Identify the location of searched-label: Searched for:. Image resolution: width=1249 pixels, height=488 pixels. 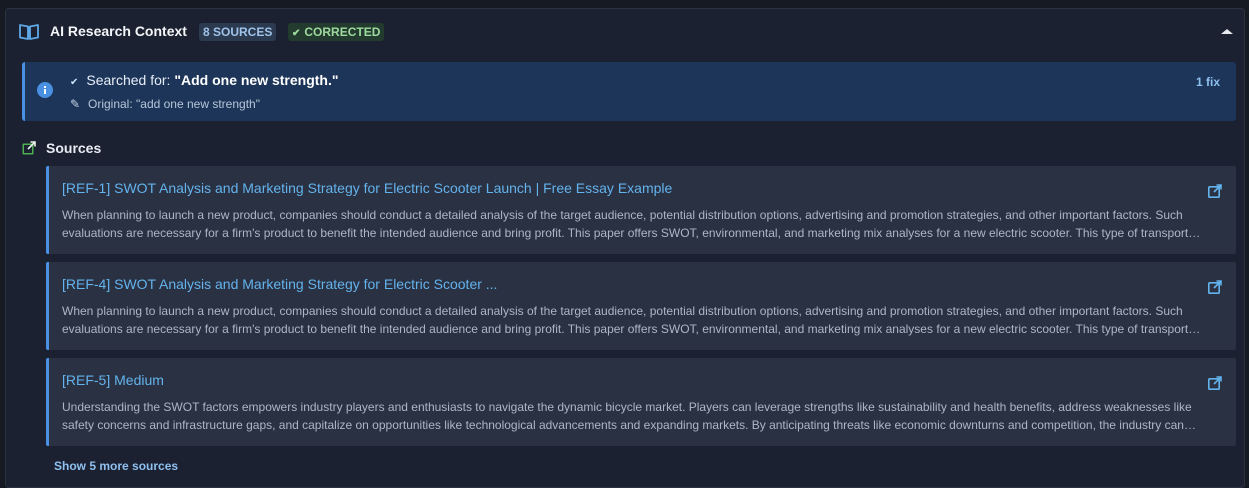
(128, 80).